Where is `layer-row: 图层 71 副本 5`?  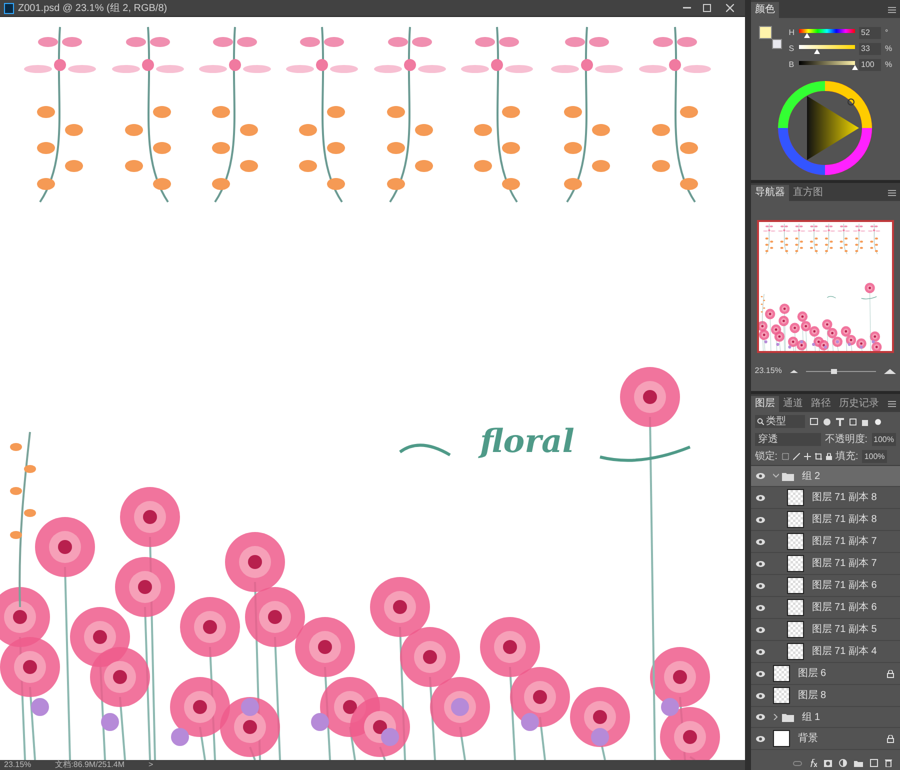 layer-row: 图层 71 副本 5 is located at coordinates (825, 630).